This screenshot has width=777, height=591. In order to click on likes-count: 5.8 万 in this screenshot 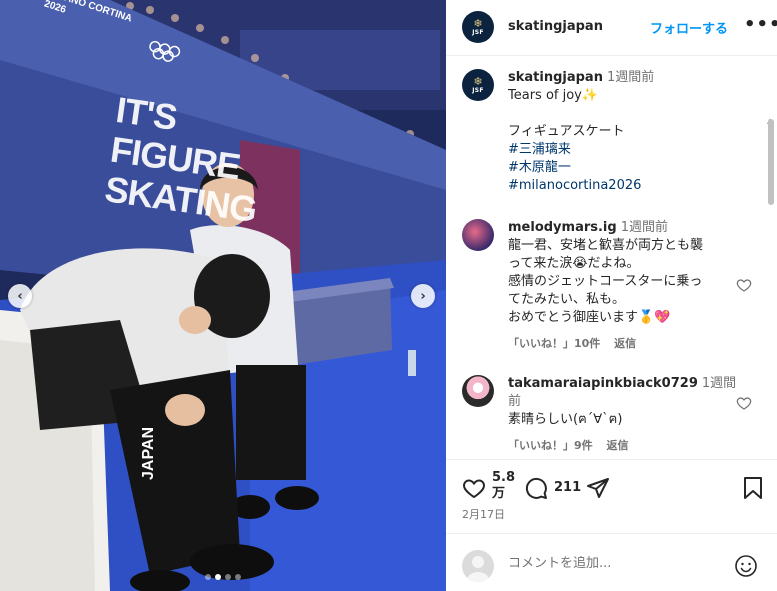, I will do `click(503, 486)`.